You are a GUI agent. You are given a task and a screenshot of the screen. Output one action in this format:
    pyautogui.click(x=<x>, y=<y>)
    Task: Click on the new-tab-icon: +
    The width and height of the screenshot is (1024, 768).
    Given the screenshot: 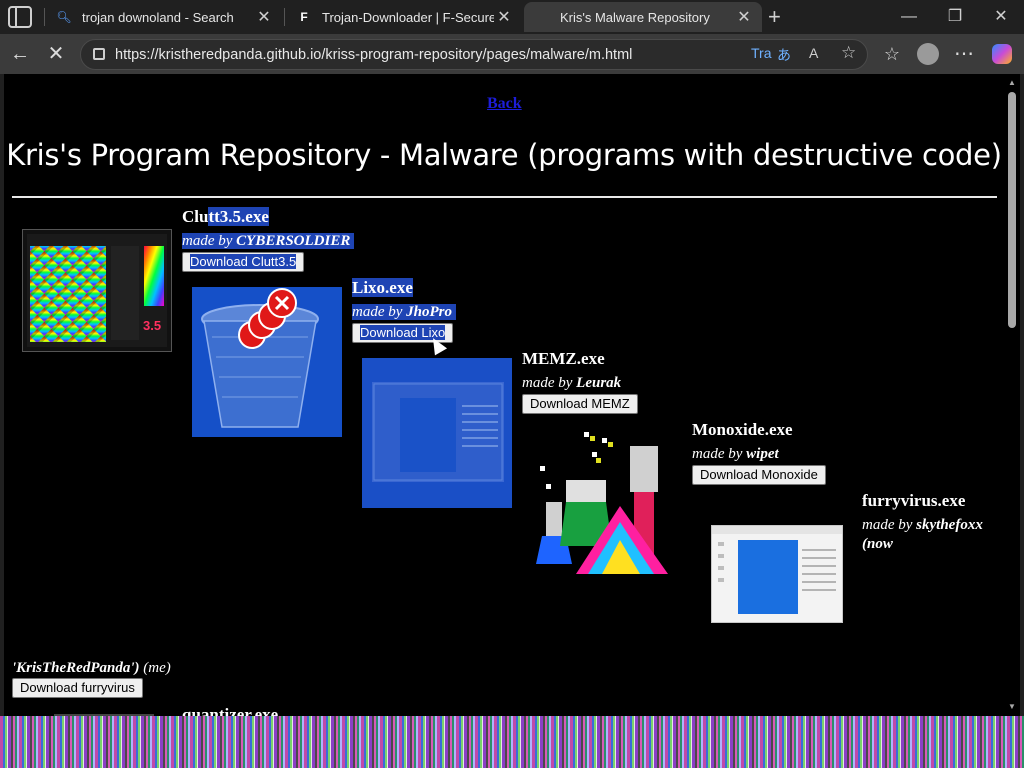 What is the action you would take?
    pyautogui.click(x=774, y=17)
    